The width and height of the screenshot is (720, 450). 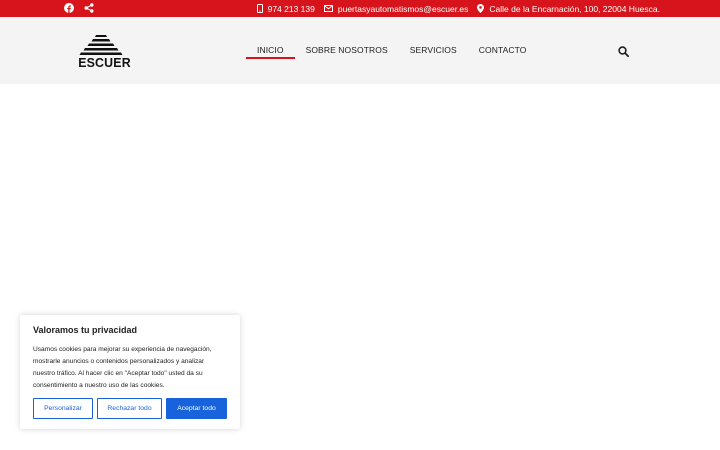 I want to click on phone-link: 974 213 139, so click(x=285, y=8).